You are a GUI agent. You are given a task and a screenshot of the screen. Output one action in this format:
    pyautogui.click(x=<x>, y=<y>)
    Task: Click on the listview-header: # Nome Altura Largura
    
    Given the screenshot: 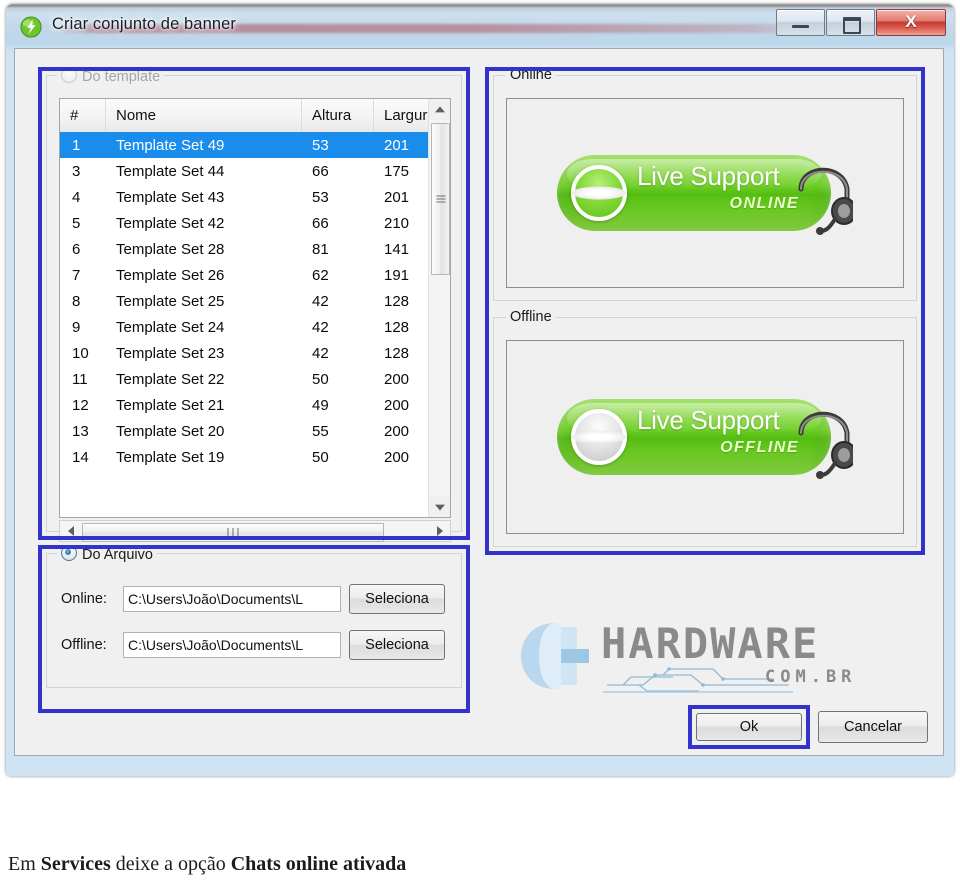 What is the action you would take?
    pyautogui.click(x=255, y=116)
    